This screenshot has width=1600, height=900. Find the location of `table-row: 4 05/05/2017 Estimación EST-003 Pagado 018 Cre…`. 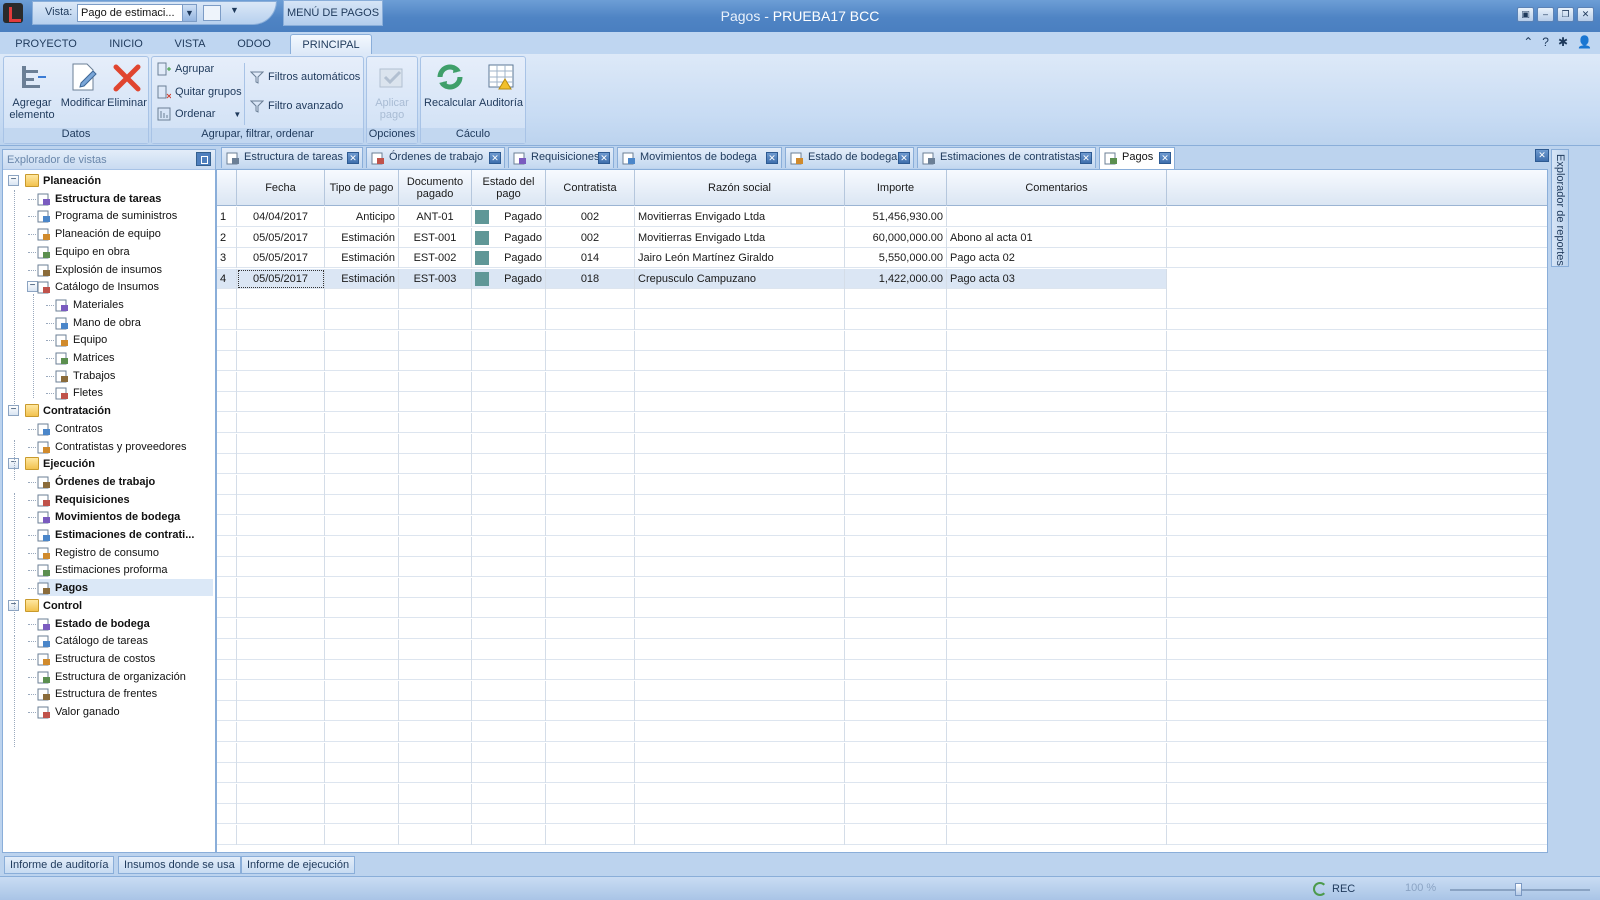

table-row: 4 05/05/2017 Estimación EST-003 Pagado 018 Cre… is located at coordinates (882, 278).